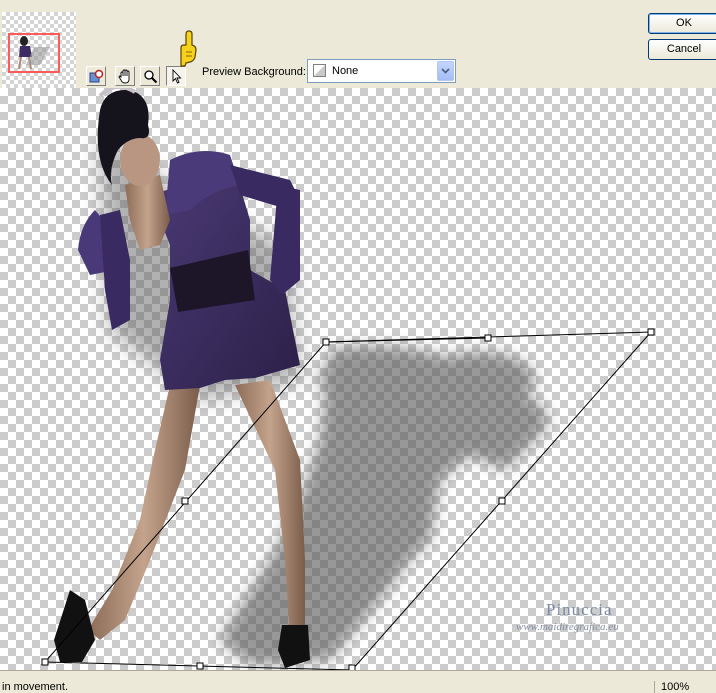 Image resolution: width=716 pixels, height=693 pixels. Describe the element at coordinates (35, 687) in the screenshot. I see `status-message: in movement.` at that location.